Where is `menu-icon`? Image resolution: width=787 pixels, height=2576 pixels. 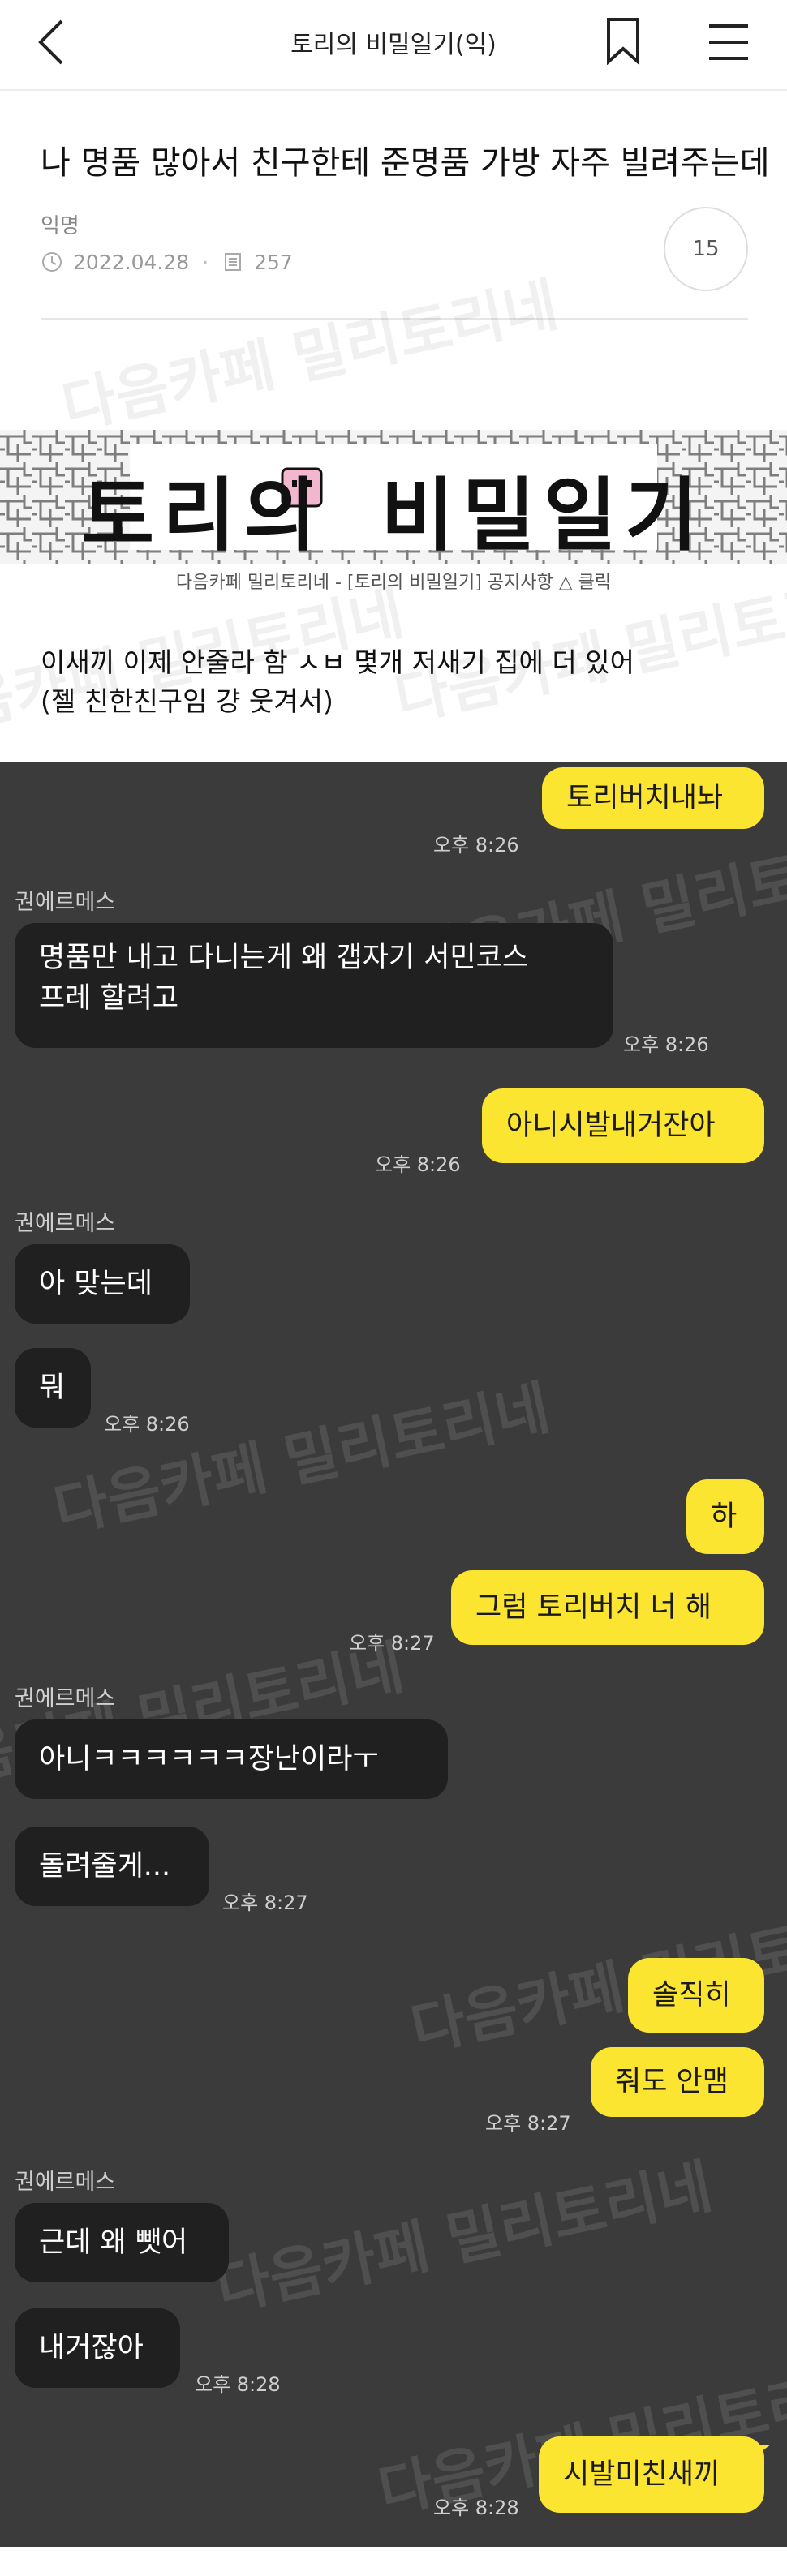
menu-icon is located at coordinates (728, 42).